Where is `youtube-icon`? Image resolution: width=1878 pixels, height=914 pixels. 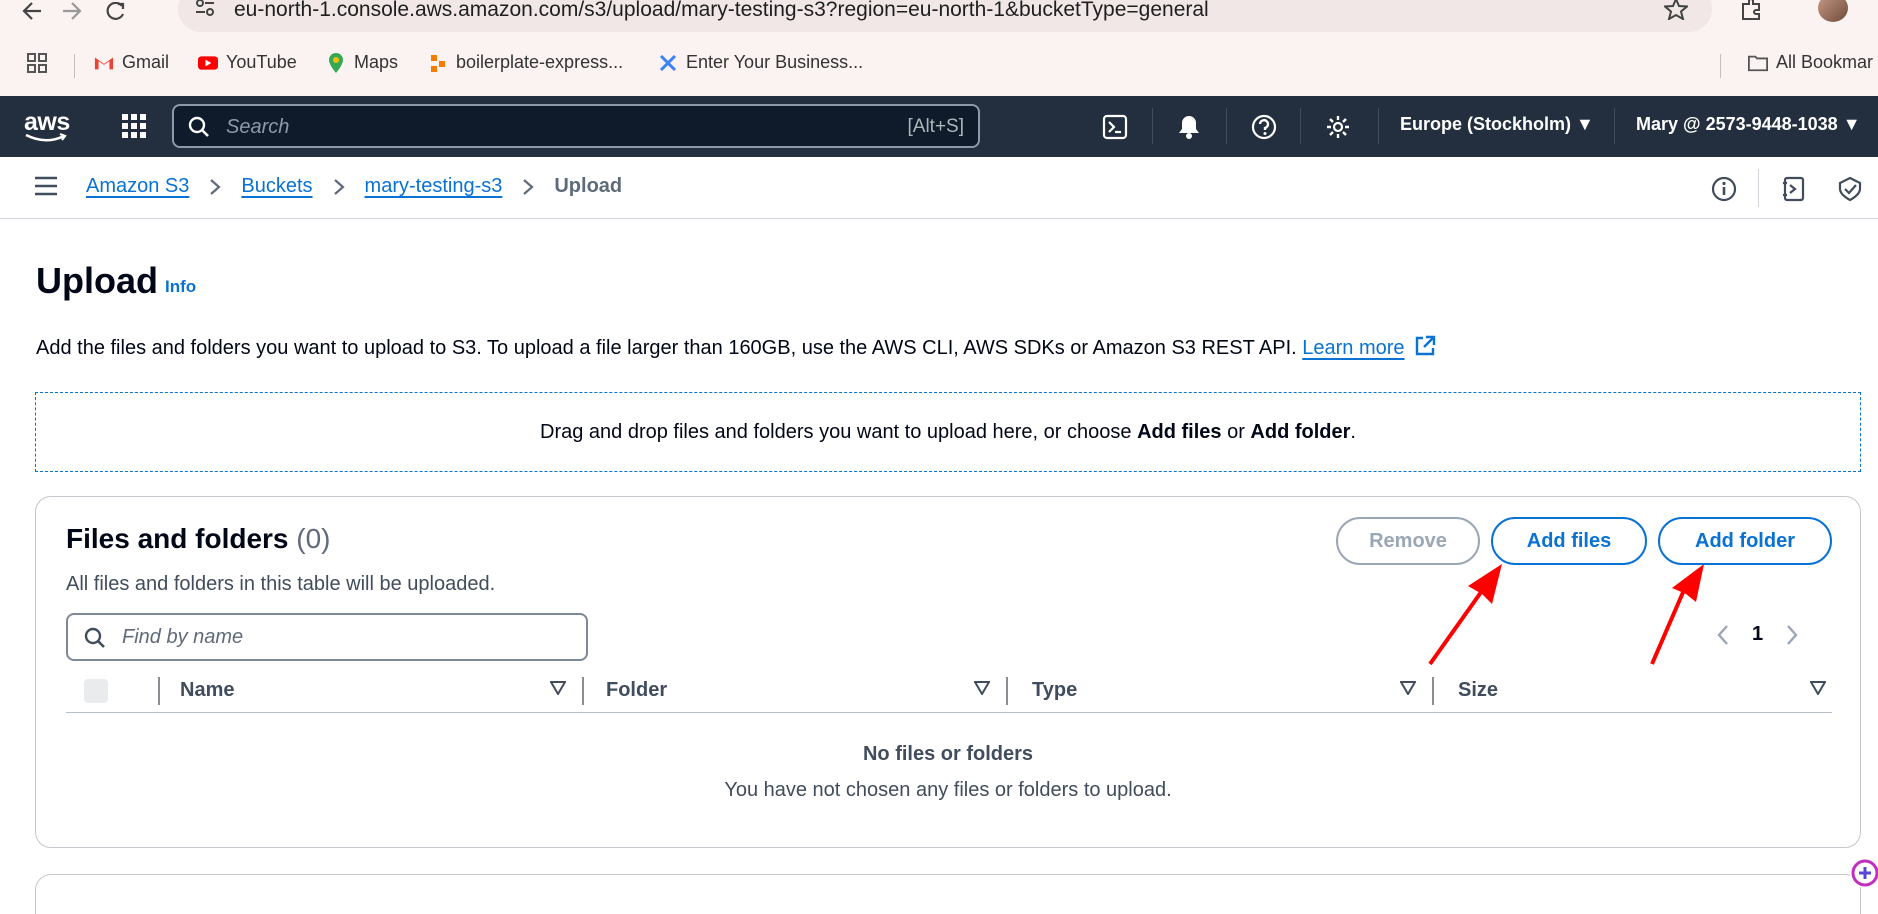
youtube-icon is located at coordinates (208, 63).